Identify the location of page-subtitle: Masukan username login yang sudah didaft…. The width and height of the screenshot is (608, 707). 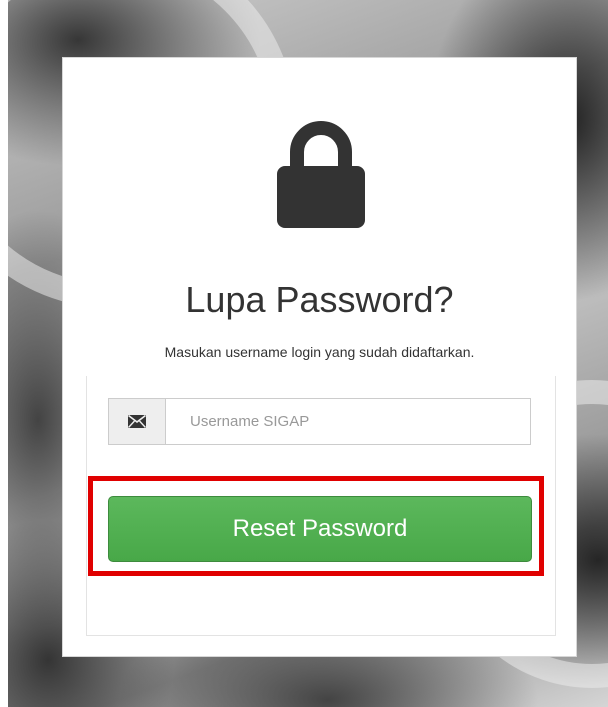
(319, 352).